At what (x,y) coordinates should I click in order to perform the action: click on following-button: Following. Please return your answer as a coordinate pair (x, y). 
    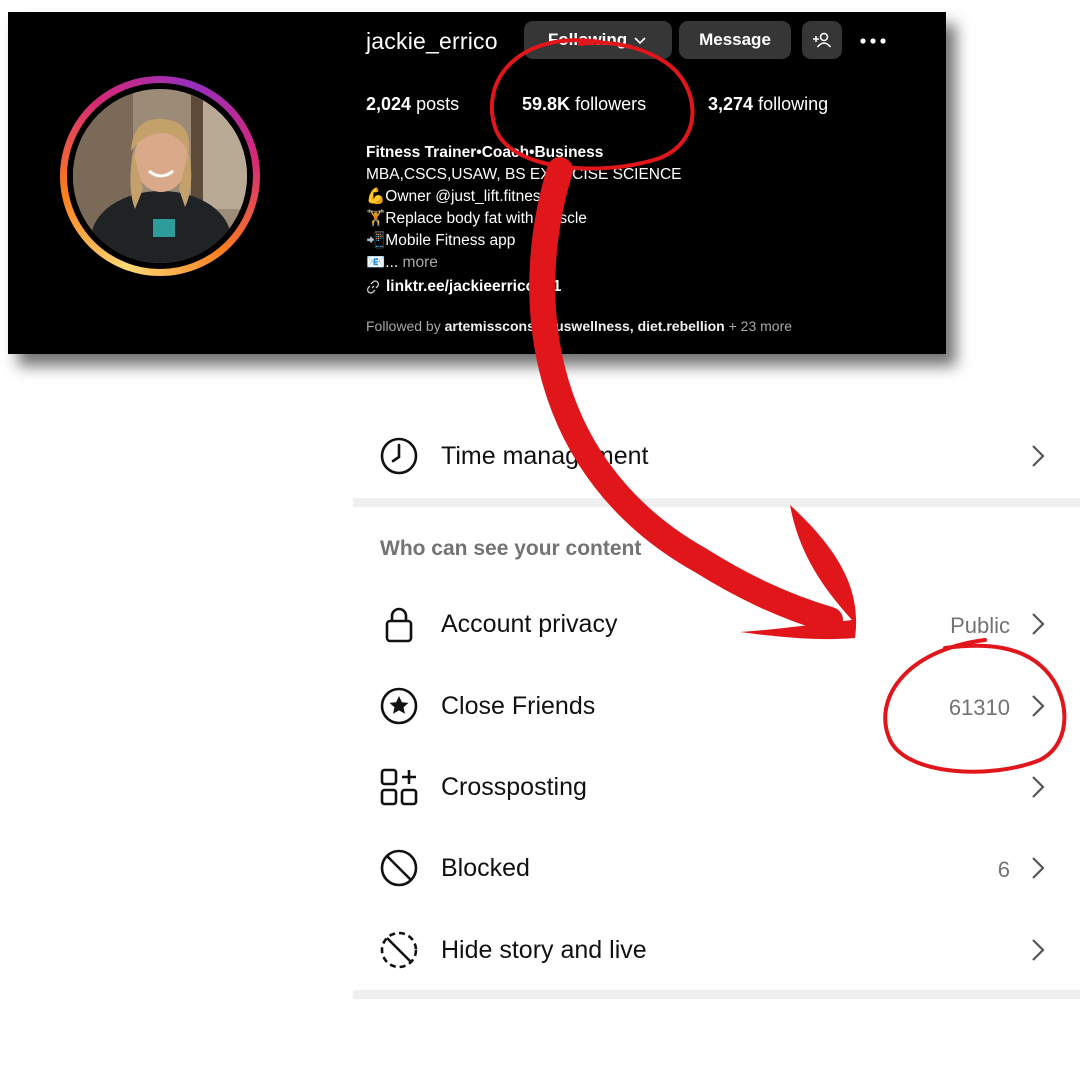
    Looking at the image, I should click on (598, 40).